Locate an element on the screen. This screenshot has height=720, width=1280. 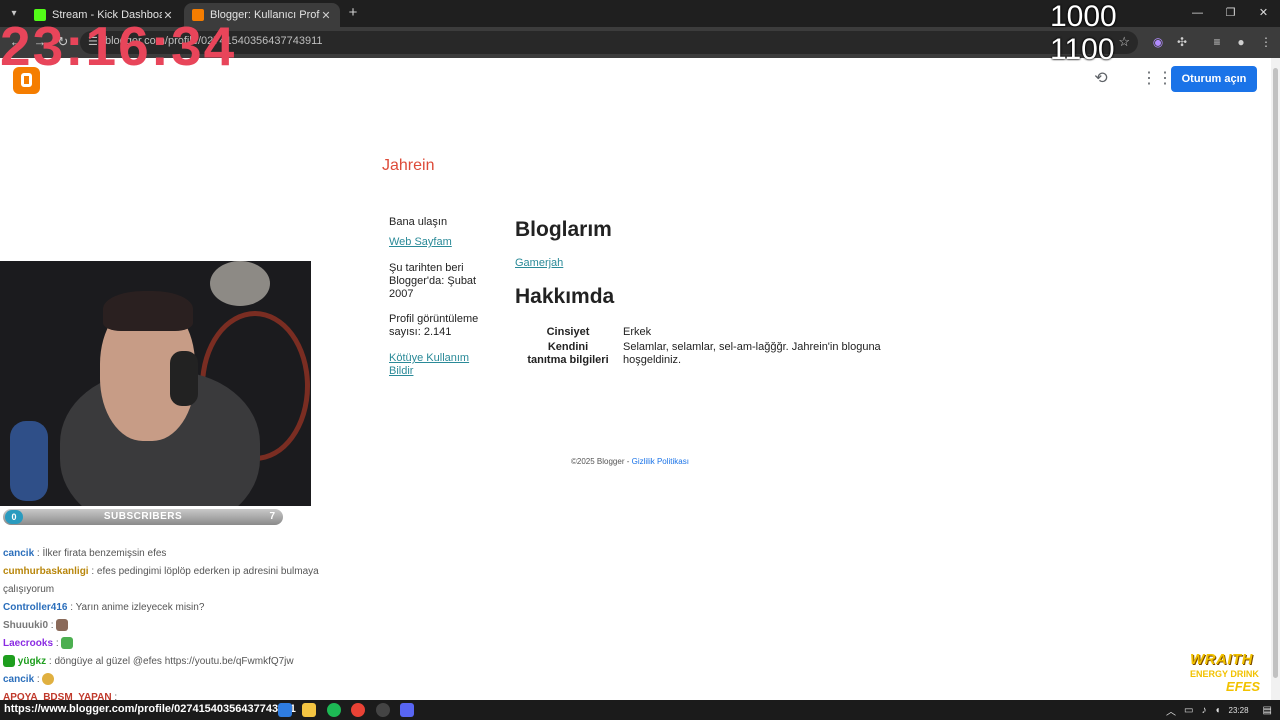
file-explorer-icon is located at coordinates (309, 710).